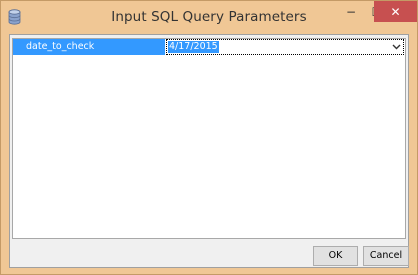 The height and width of the screenshot is (275, 418). I want to click on parameter-value-field: 4/17/2015, so click(285, 47).